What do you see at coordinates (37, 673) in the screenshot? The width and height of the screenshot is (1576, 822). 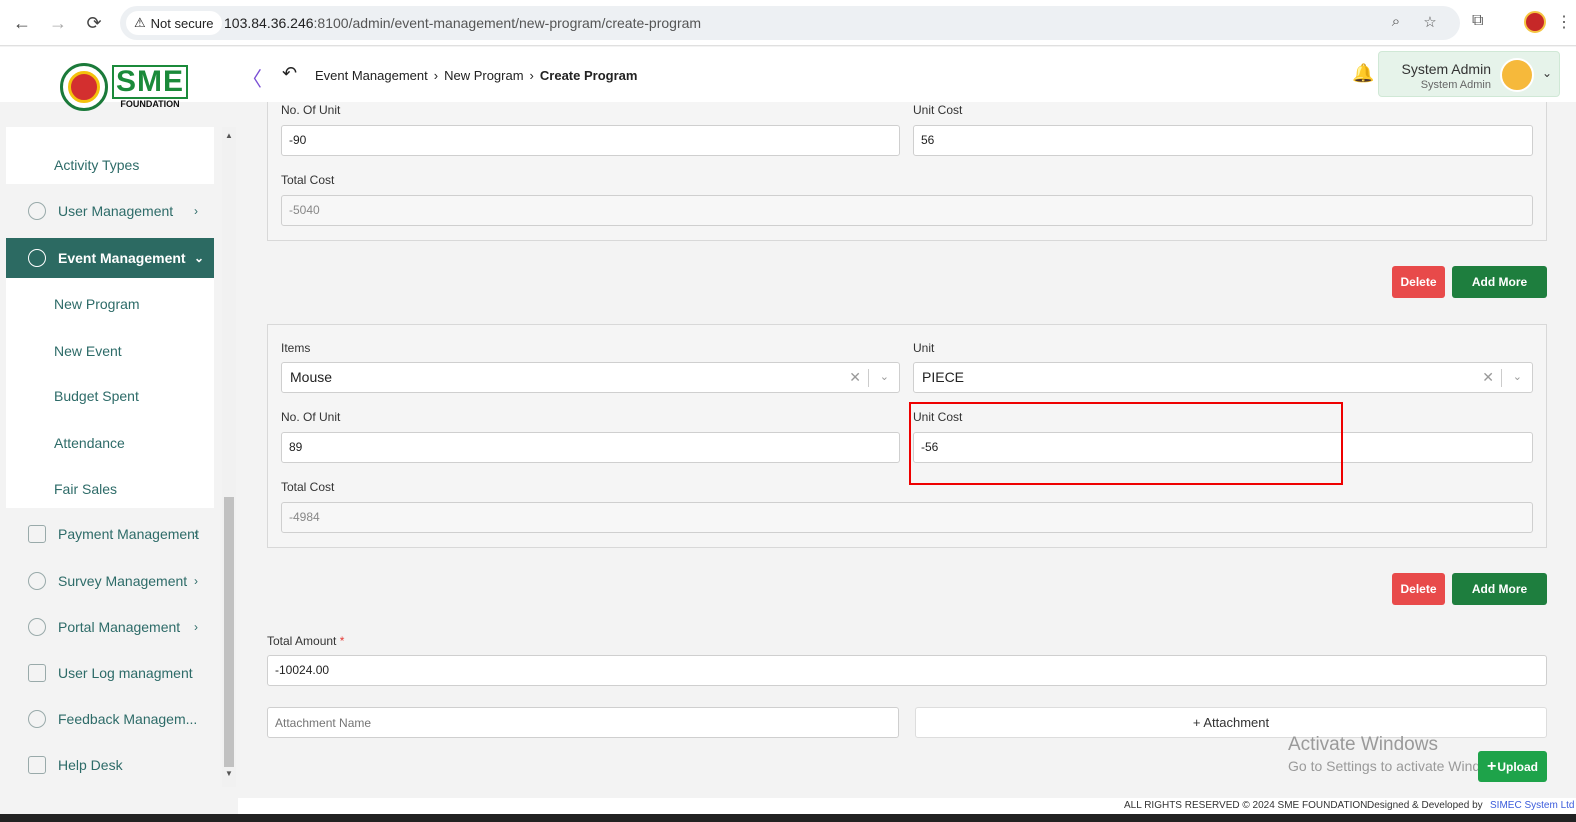 I see `log-icon` at bounding box center [37, 673].